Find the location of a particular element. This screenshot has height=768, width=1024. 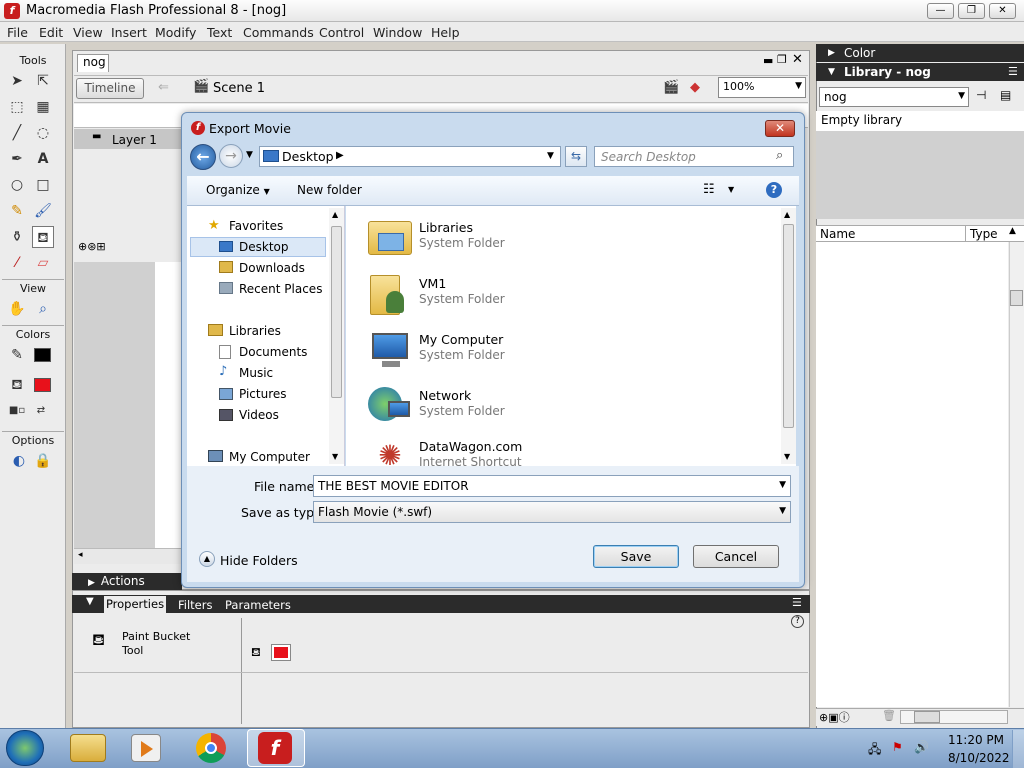

chevron-up-icon: ▲ is located at coordinates (207, 559).